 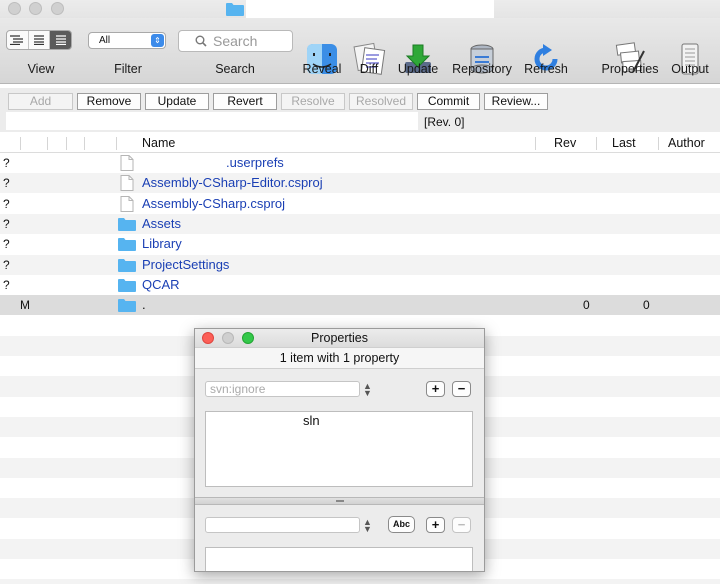 I want to click on view-mode-segmented-control, so click(x=39, y=40).